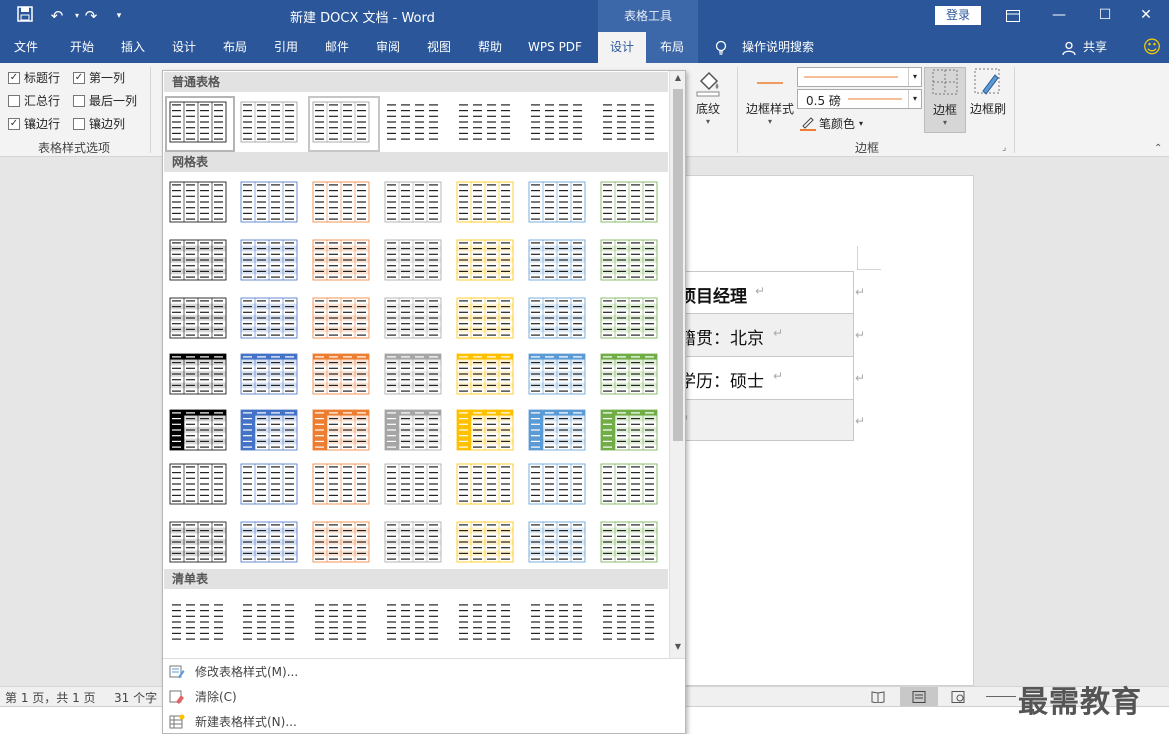  I want to click on line-weight-dropdown: 0.5 磅 ▾, so click(859, 99).